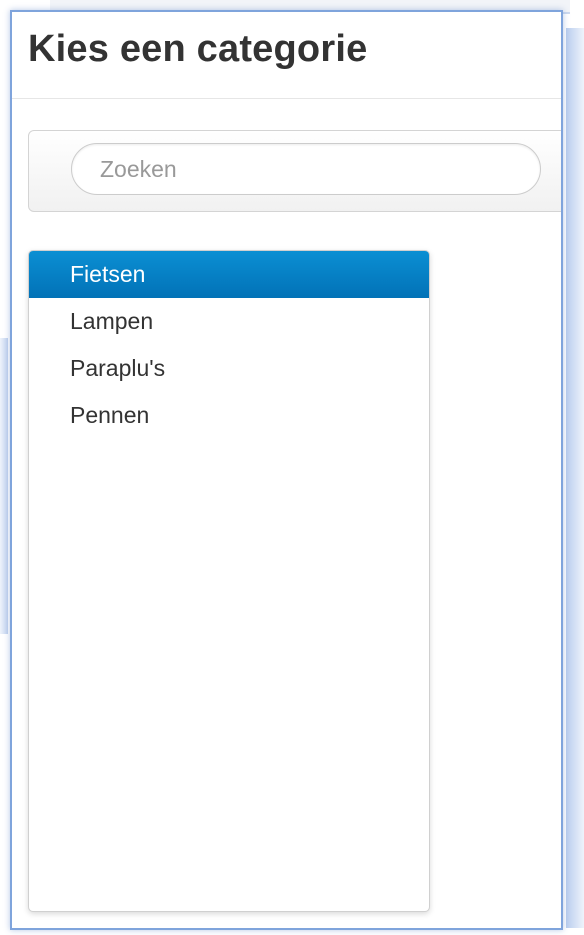 Image resolution: width=584 pixels, height=935 pixels. What do you see at coordinates (4, 486) in the screenshot?
I see `background-window-edge-left` at bounding box center [4, 486].